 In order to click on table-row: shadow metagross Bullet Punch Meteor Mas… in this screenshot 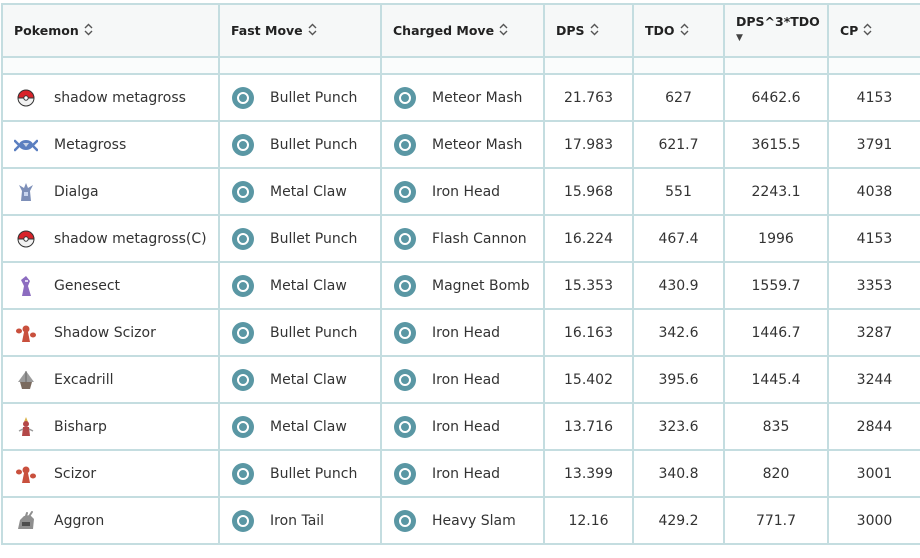, I will do `click(460, 97)`.